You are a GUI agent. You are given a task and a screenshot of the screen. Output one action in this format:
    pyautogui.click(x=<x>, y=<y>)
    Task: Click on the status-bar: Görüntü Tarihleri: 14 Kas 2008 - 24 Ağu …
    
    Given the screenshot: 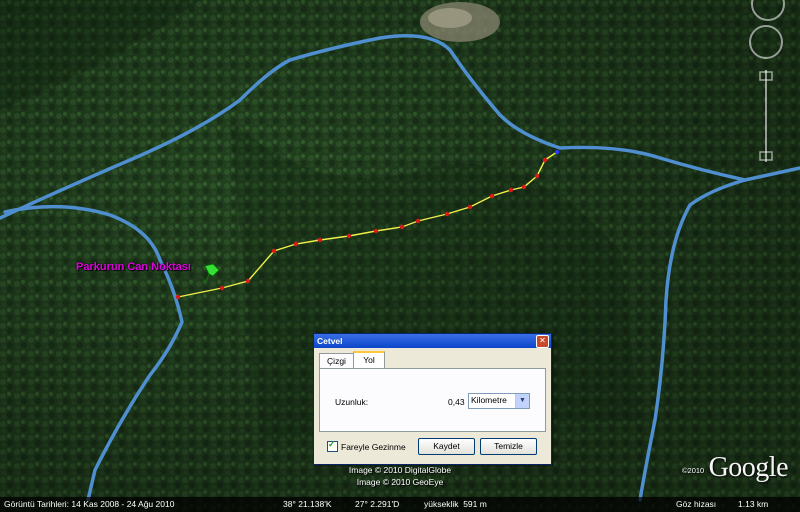 What is the action you would take?
    pyautogui.click(x=400, y=504)
    